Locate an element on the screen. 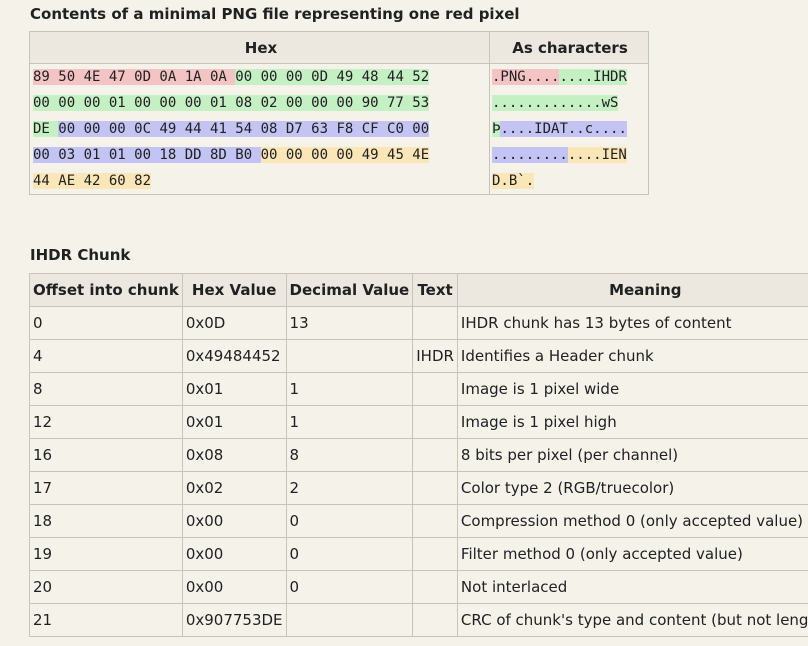  cell-meaning: Color type 2 (RGB/truecolor) is located at coordinates (632, 488).